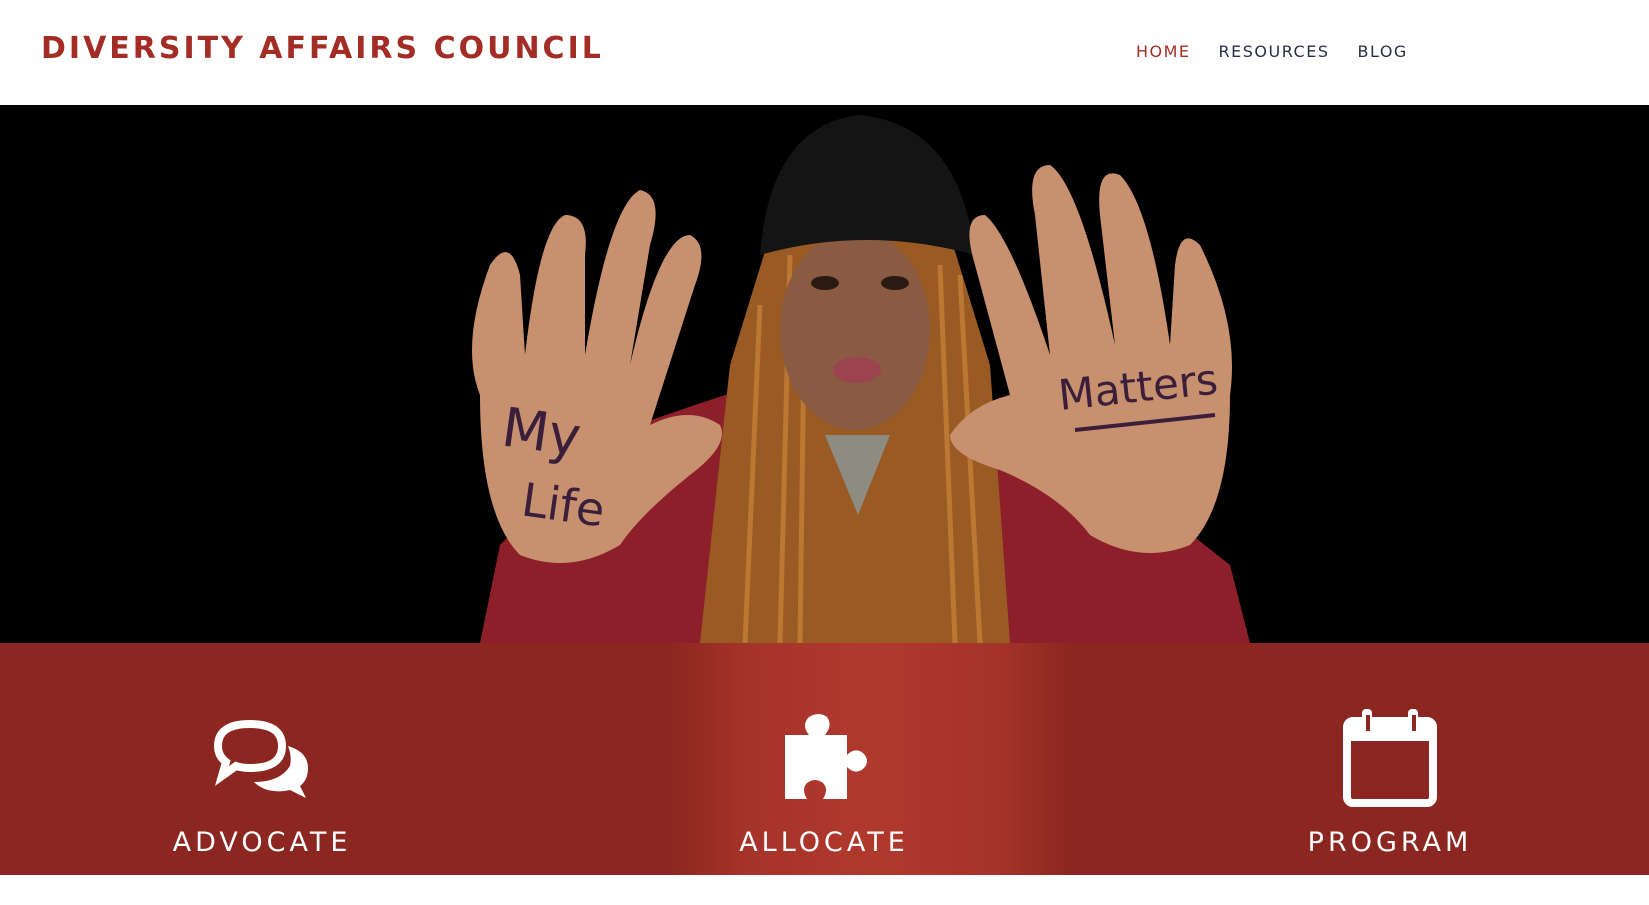 The image size is (1649, 905). I want to click on feature-allocate: ALLOCATE, so click(824, 780).